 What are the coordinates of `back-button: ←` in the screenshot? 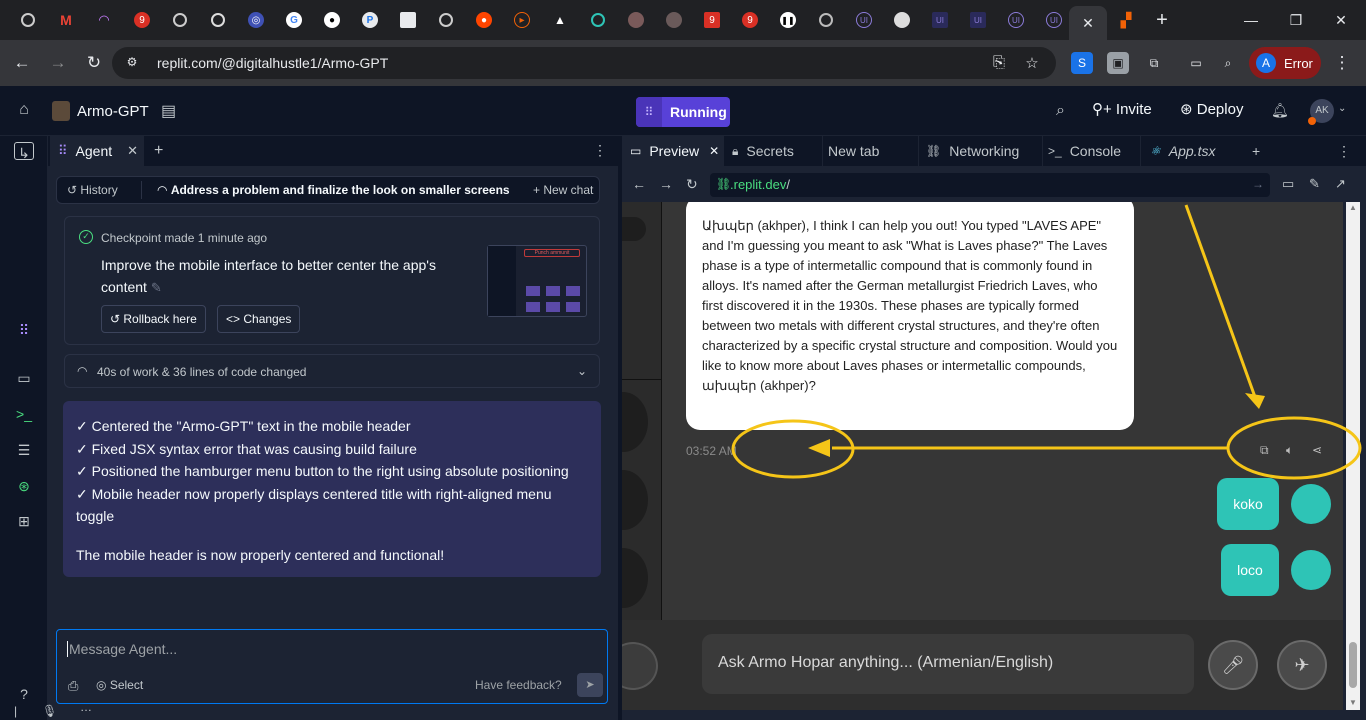 It's located at (22, 63).